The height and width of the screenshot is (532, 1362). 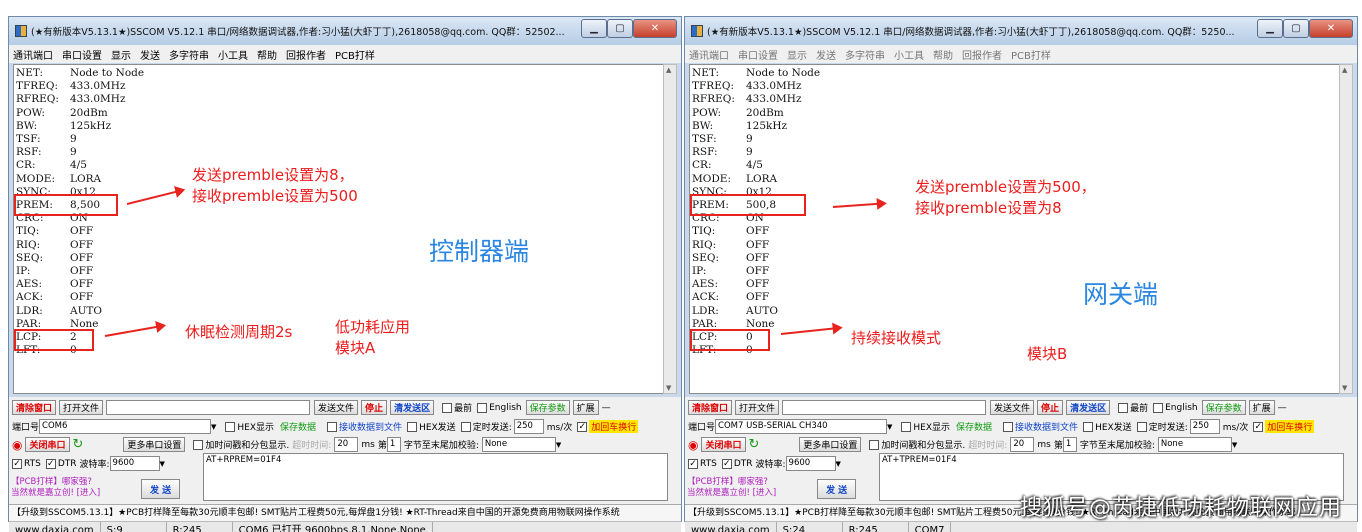 What do you see at coordinates (125, 426) in the screenshot?
I see `port-select: COM6` at bounding box center [125, 426].